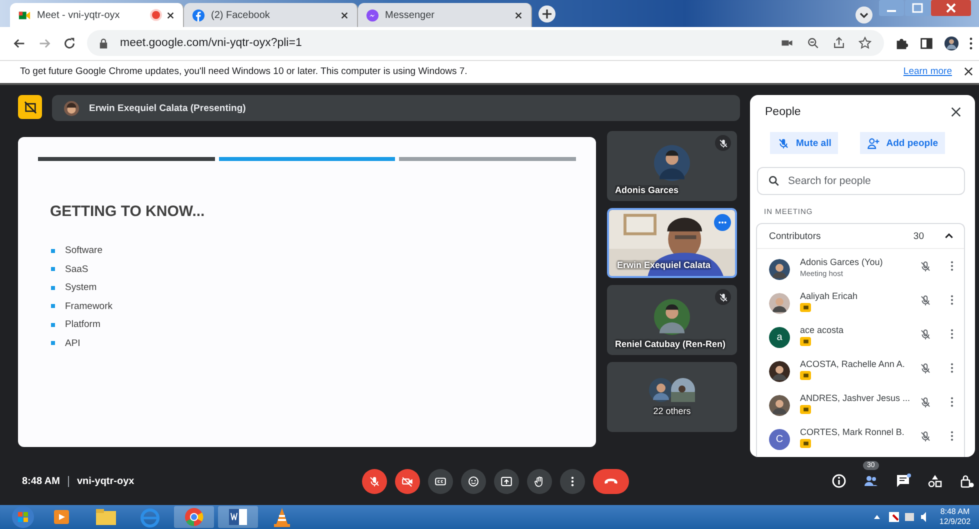 The width and height of the screenshot is (979, 529). What do you see at coordinates (865, 43) in the screenshot?
I see `star-icon` at bounding box center [865, 43].